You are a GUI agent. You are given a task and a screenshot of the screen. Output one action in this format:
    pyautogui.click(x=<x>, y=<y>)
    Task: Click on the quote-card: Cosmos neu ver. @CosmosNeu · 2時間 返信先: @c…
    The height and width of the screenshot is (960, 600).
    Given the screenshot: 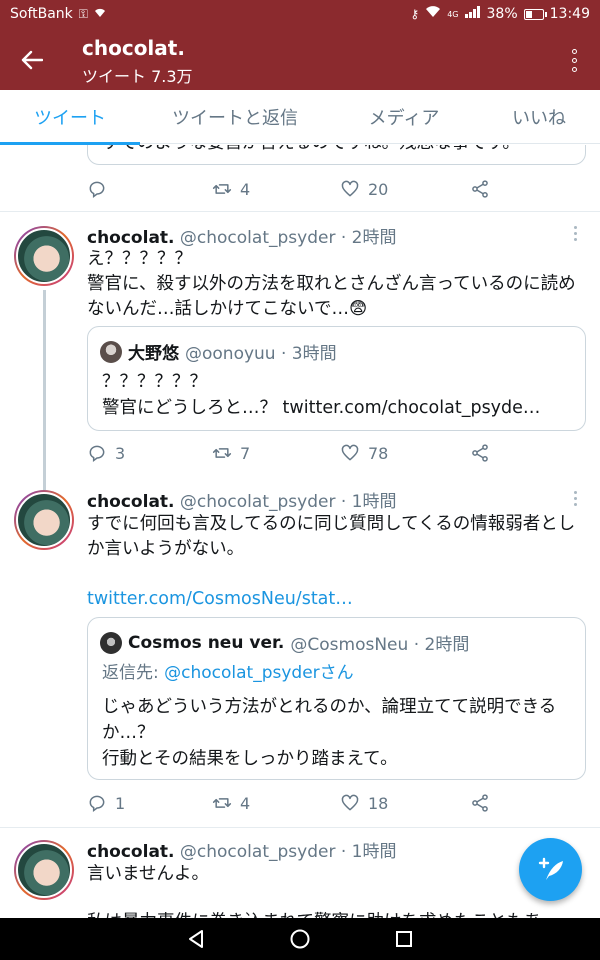 What is the action you would take?
    pyautogui.click(x=336, y=698)
    